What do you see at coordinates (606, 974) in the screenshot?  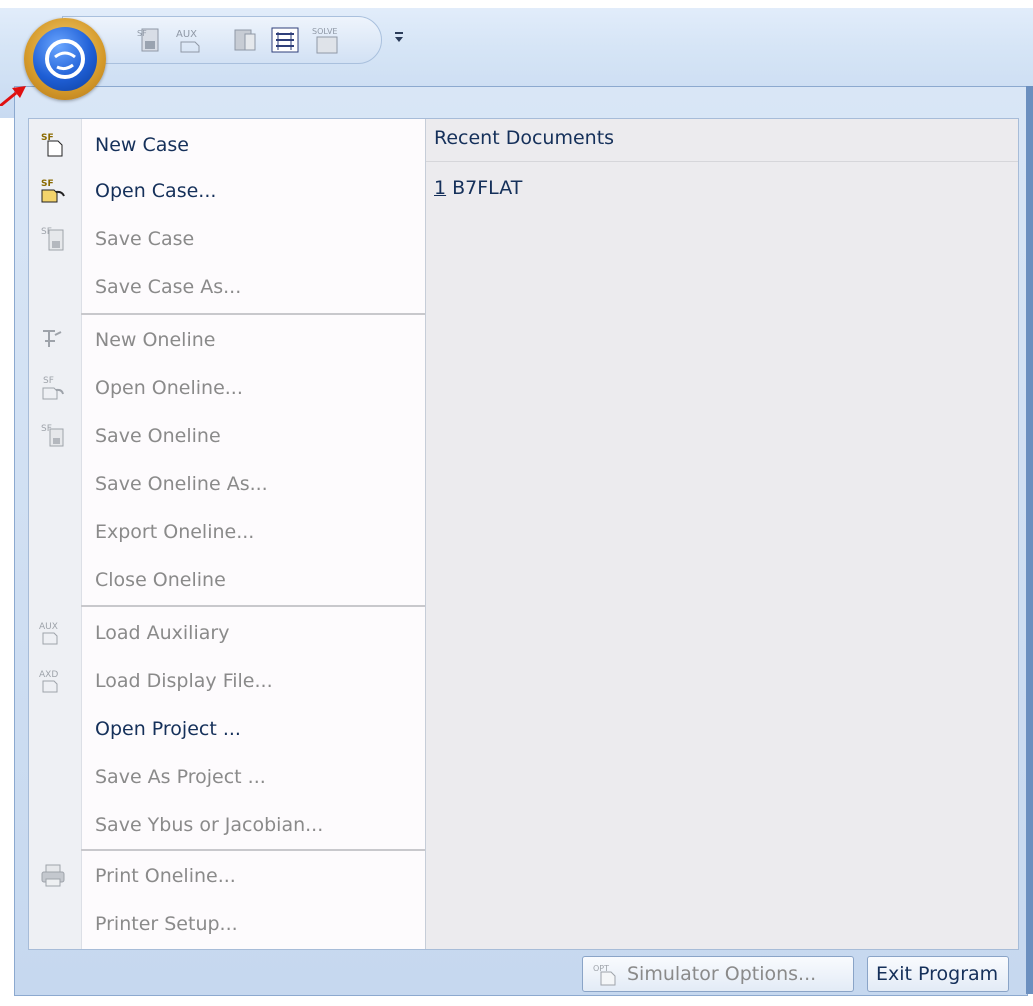 I see `options-icon: OPT` at bounding box center [606, 974].